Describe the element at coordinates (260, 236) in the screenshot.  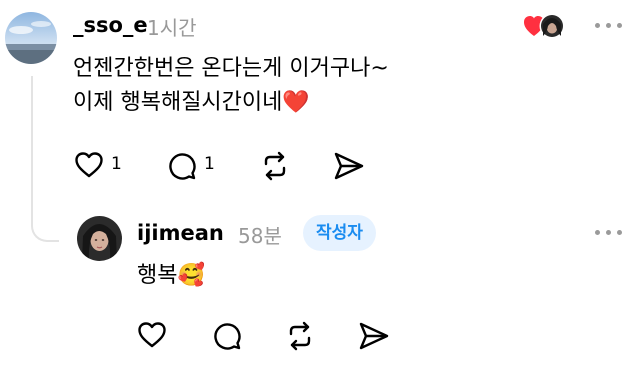
I see `reply-timestamp: 58분` at that location.